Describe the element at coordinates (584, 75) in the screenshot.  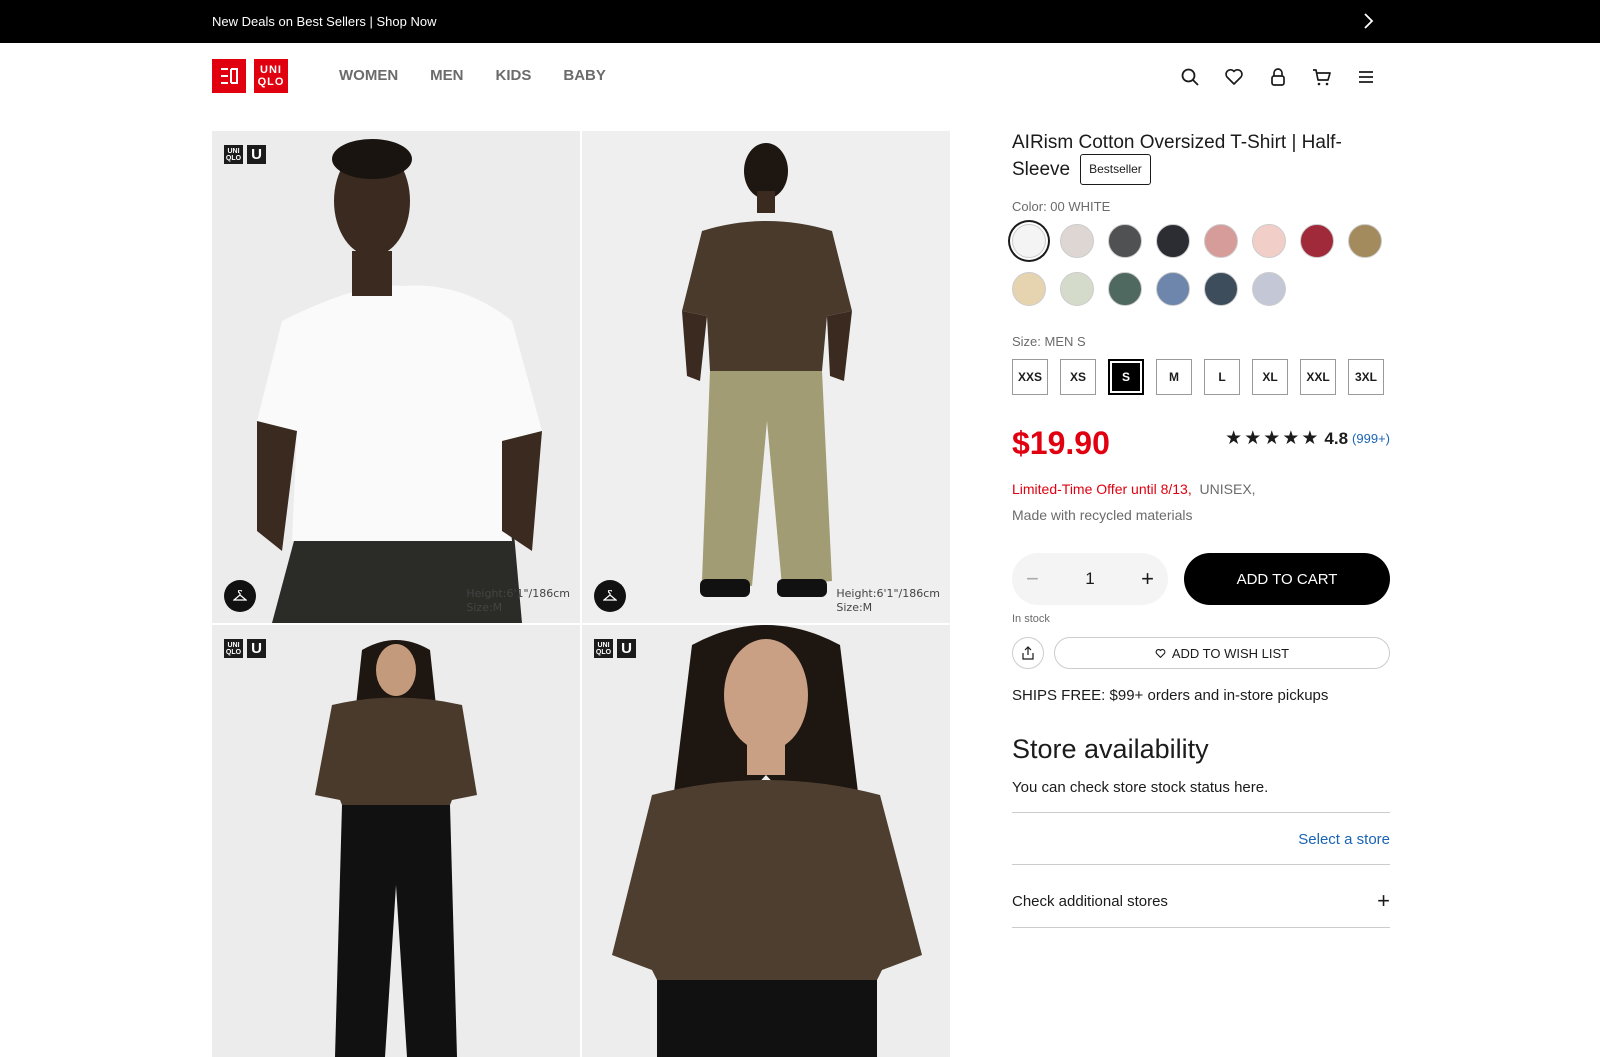
I see `nav-baby: BABY` at that location.